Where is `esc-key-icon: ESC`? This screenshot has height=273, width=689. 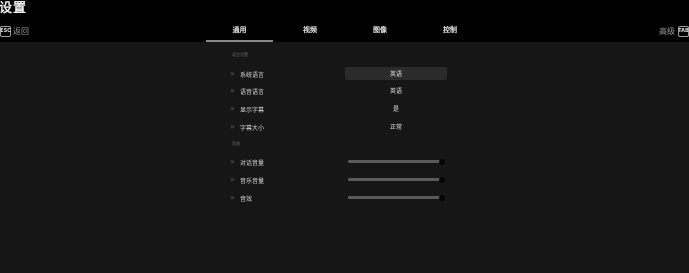
esc-key-icon: ESC is located at coordinates (5, 31).